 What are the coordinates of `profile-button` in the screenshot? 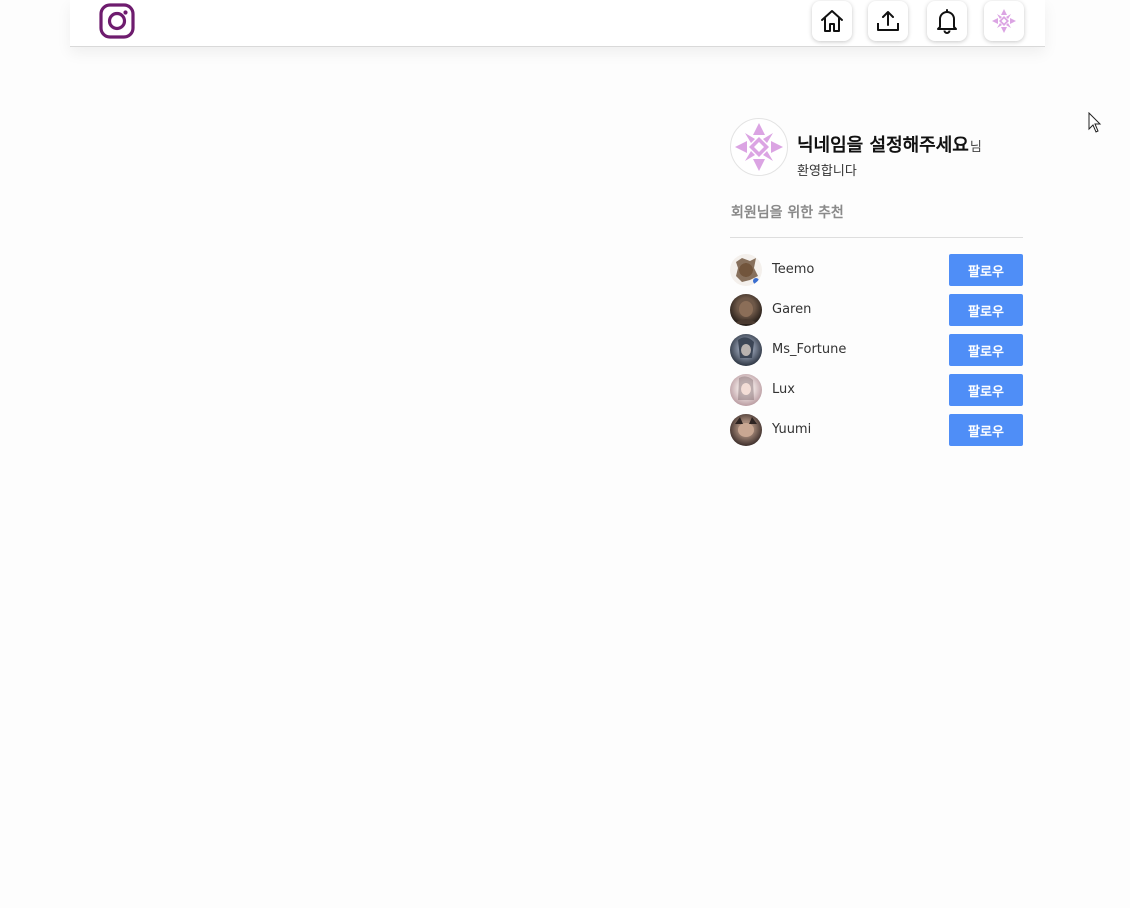 It's located at (1004, 21).